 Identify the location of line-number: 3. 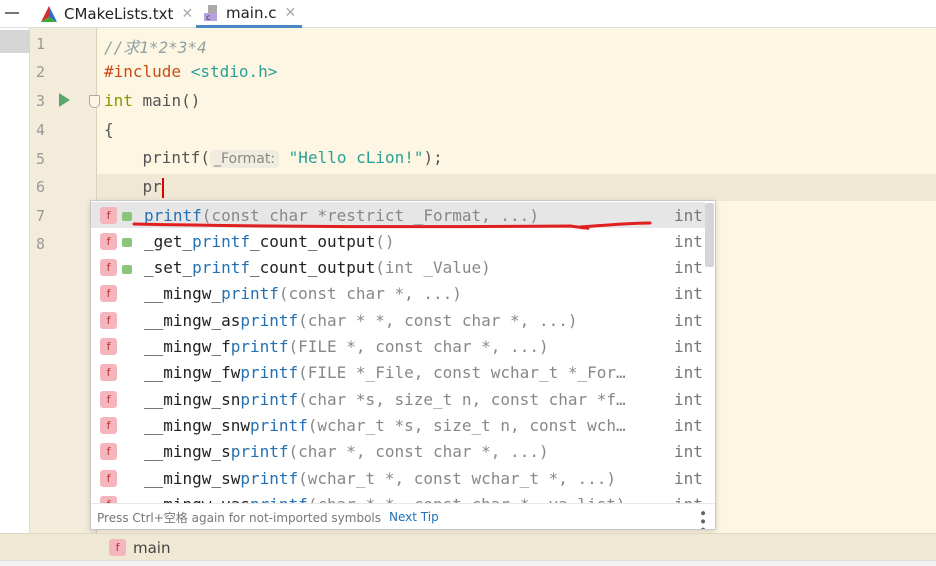
(41, 101).